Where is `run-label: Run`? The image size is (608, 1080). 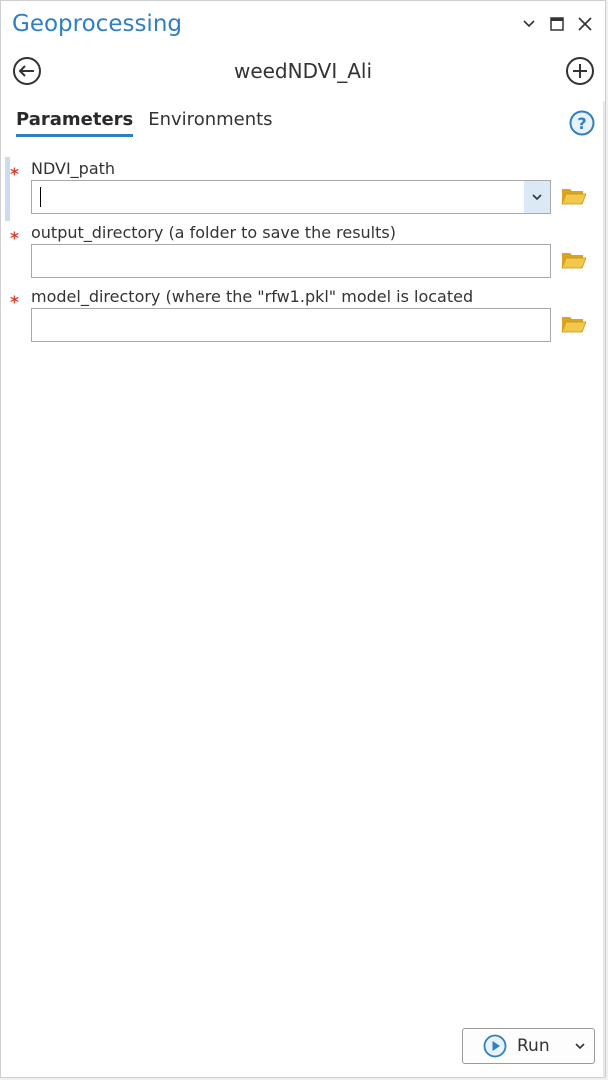
run-label: Run is located at coordinates (533, 1046).